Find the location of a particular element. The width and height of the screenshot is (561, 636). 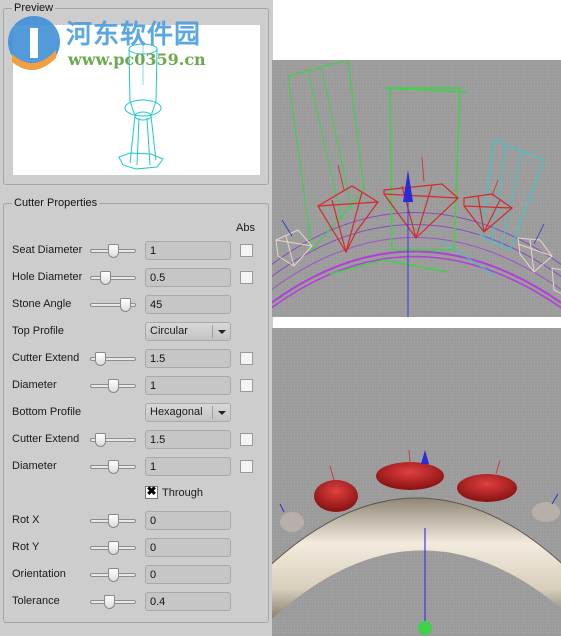

hole-diameter-abs-checkbox is located at coordinates (246, 277).